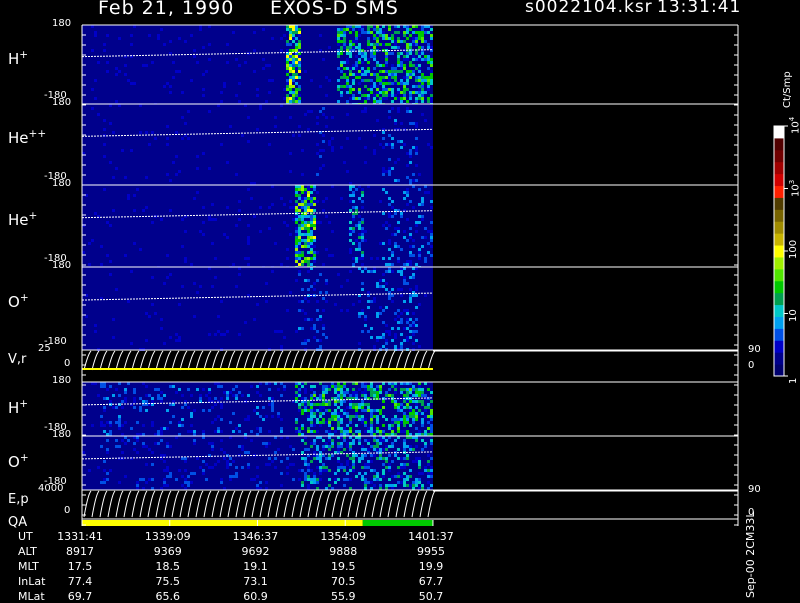 This screenshot has width=800, height=603. What do you see at coordinates (359, 360) in the screenshot?
I see `panel-4-glyph` at bounding box center [359, 360].